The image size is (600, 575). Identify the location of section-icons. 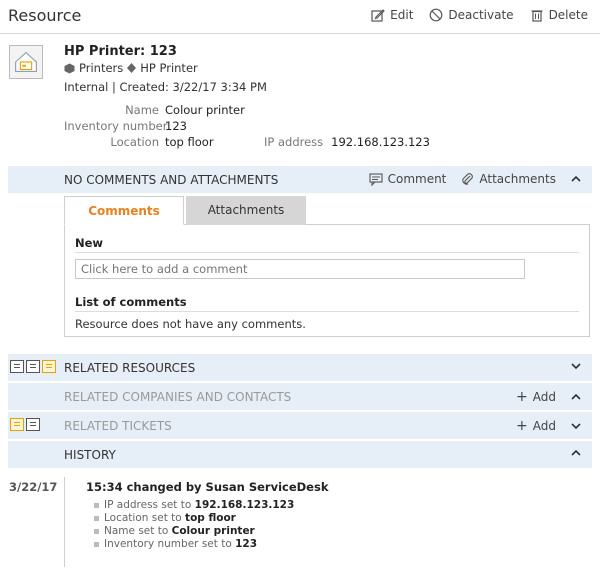
(33, 366).